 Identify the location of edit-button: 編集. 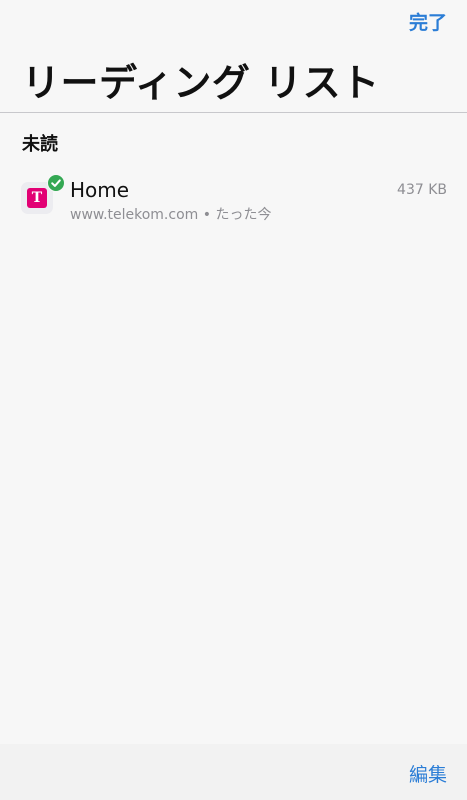
(428, 773).